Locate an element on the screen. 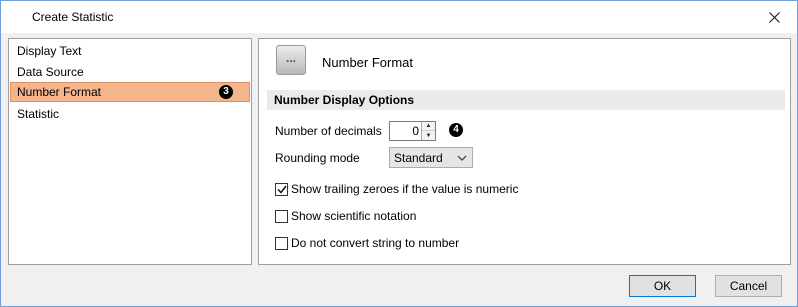  title-bar: Create Statistic is located at coordinates (399, 17).